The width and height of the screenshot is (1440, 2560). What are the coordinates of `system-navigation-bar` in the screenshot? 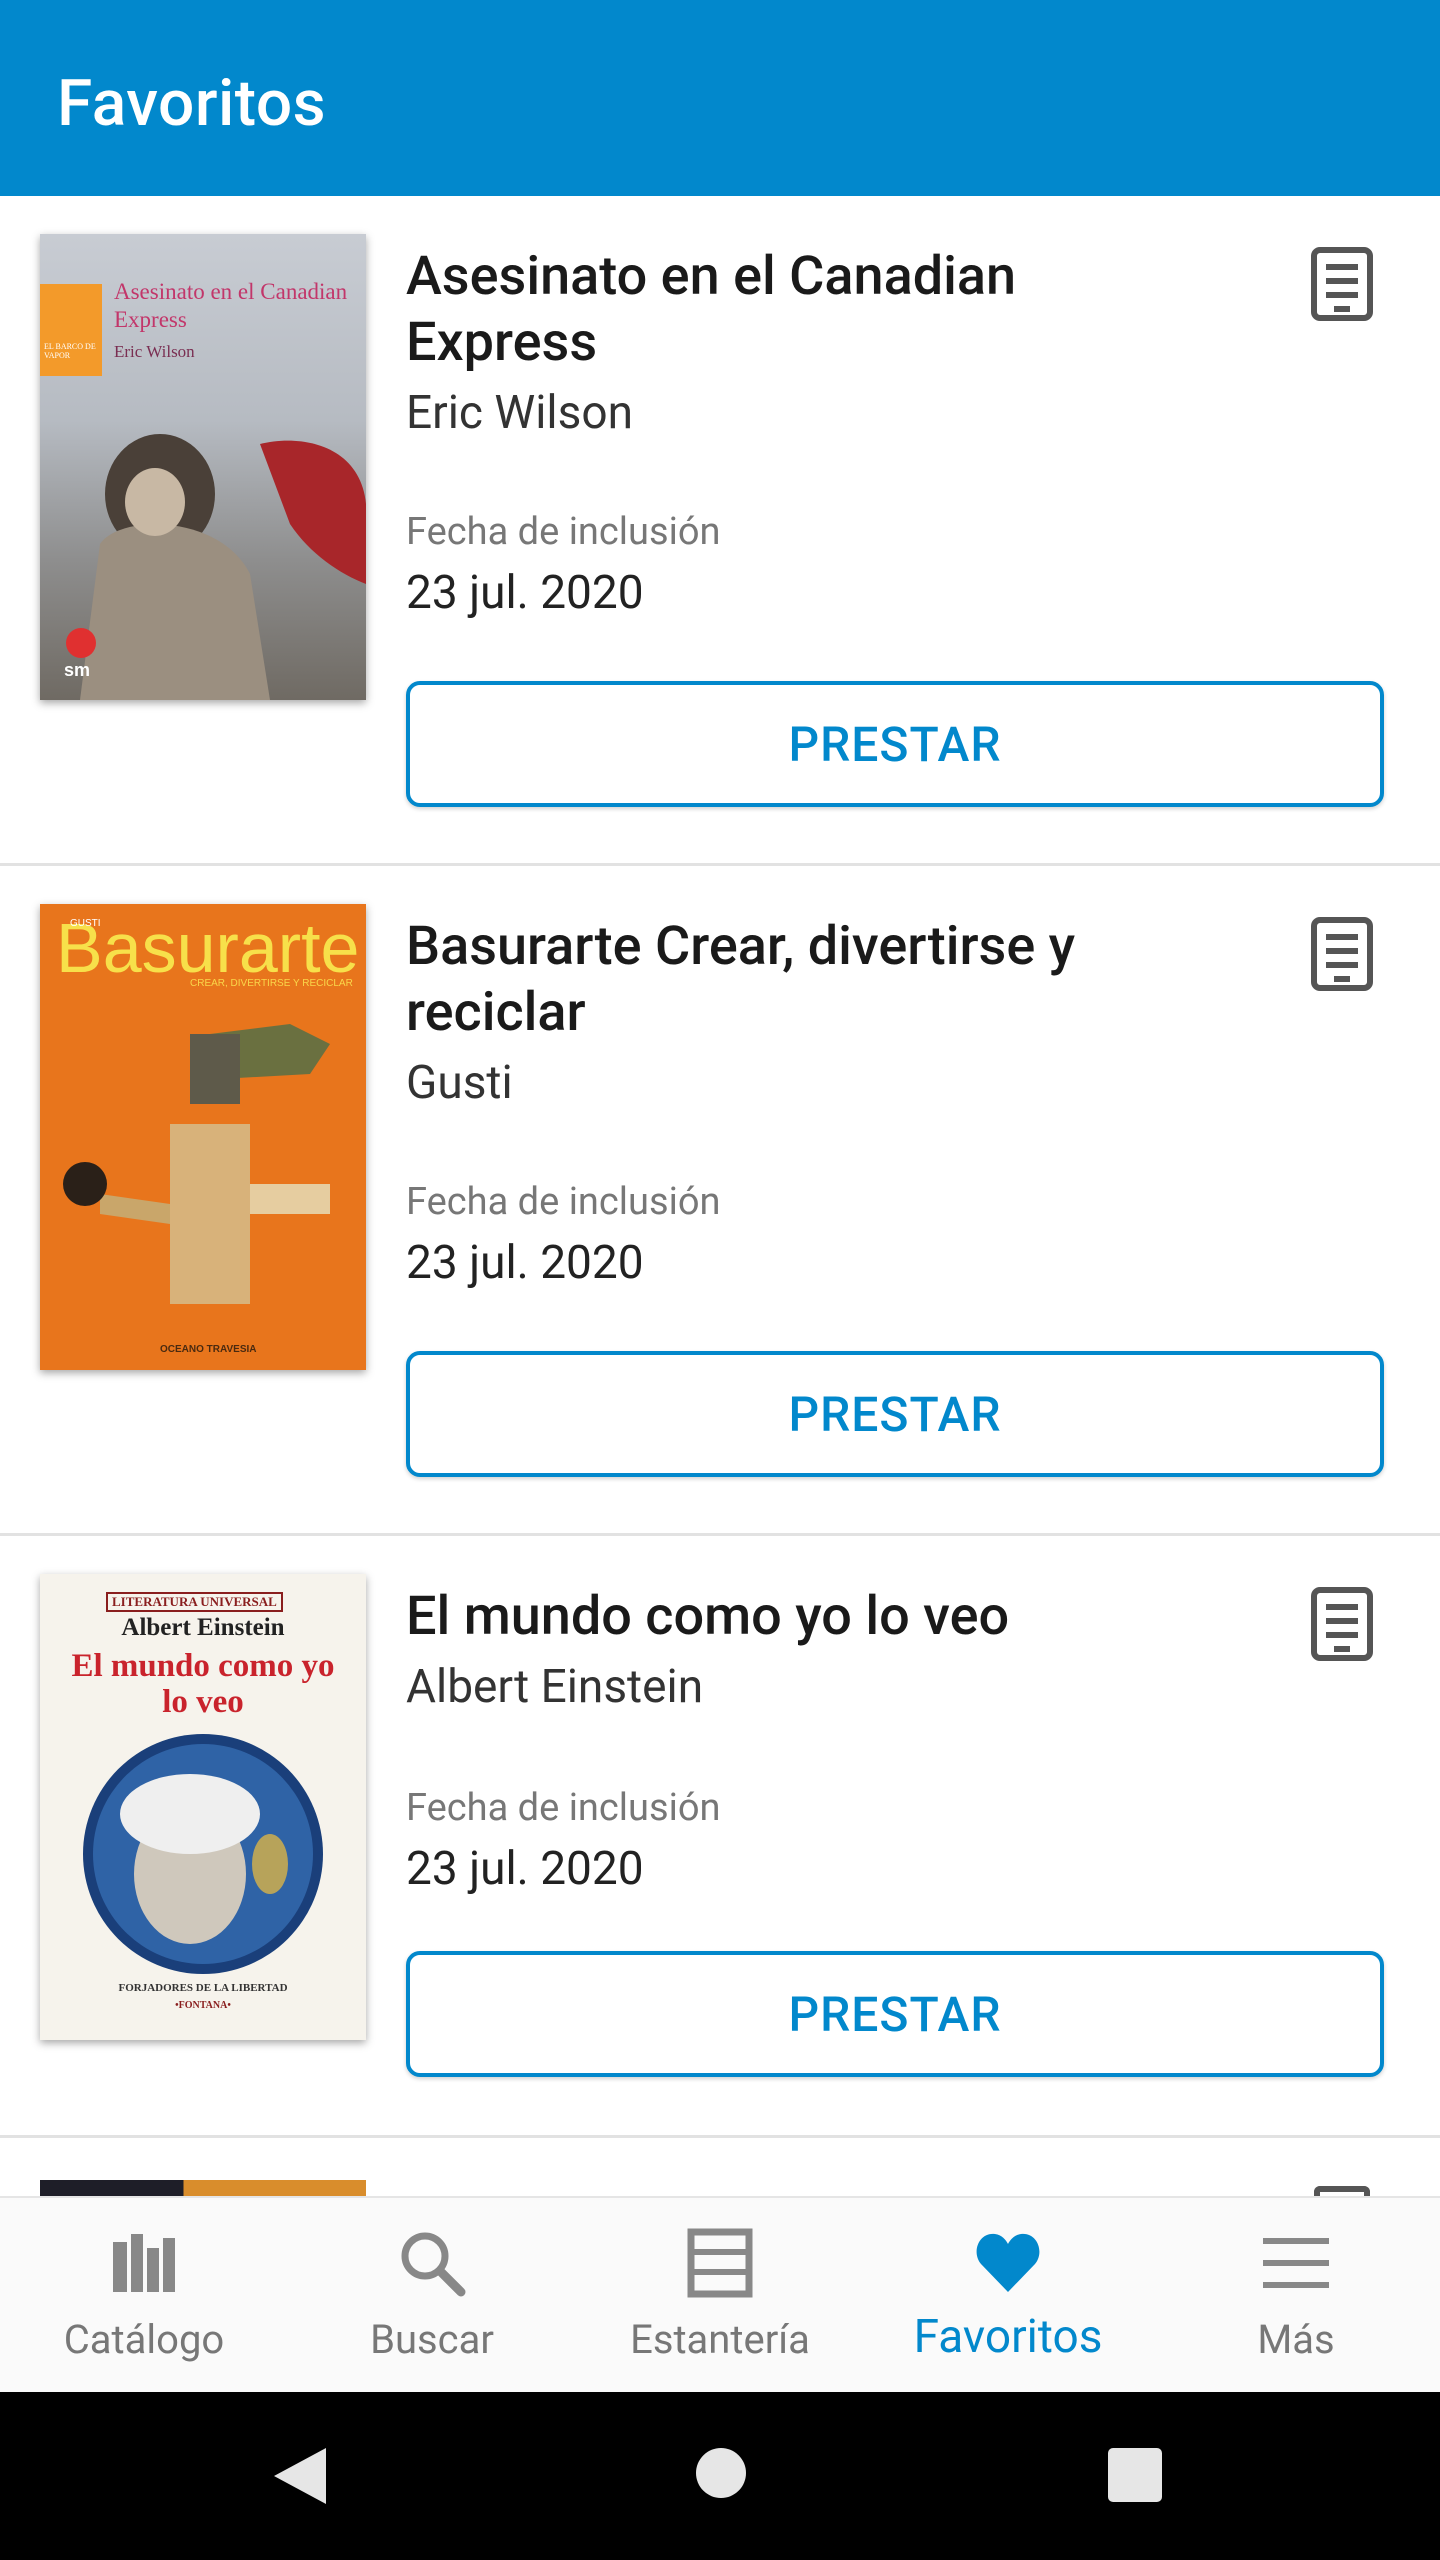 It's located at (720, 2476).